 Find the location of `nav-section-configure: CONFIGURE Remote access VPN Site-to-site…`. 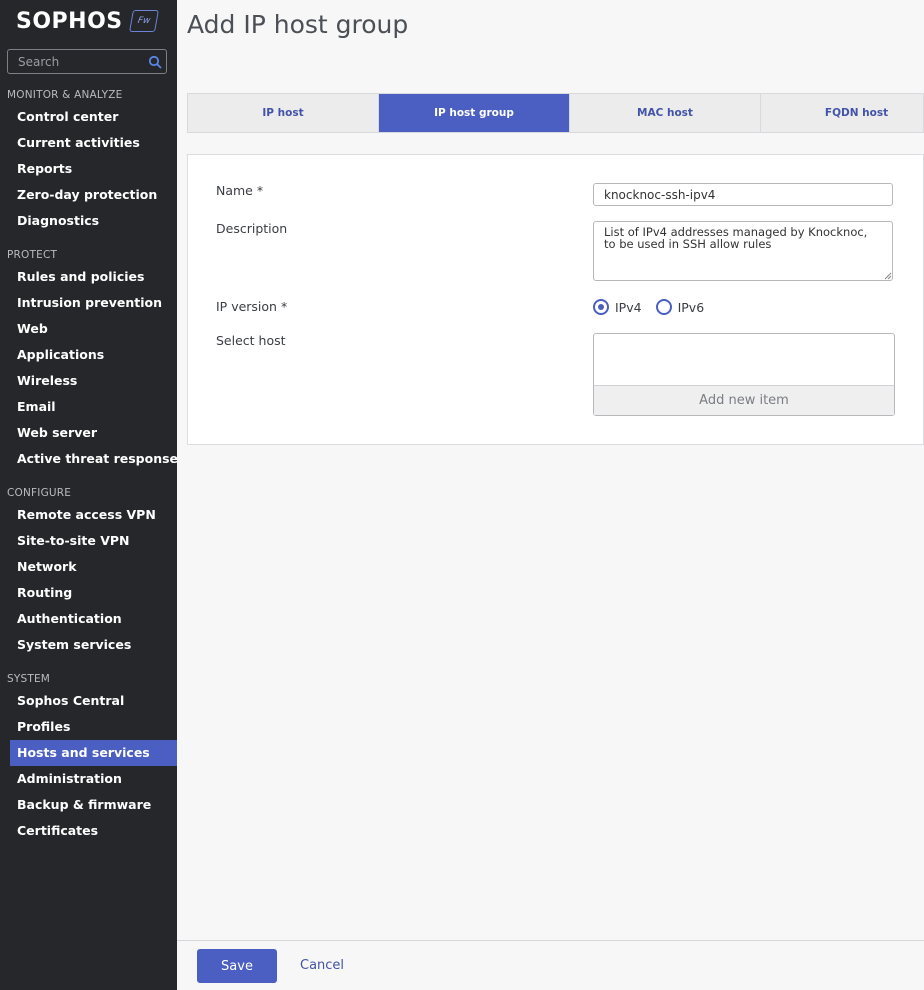

nav-section-configure: CONFIGURE Remote access VPN Site-to-site… is located at coordinates (88, 571).